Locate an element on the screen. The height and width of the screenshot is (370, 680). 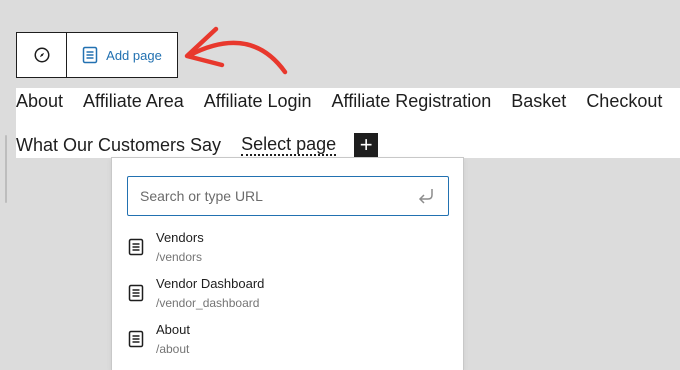
nav-link: Basket is located at coordinates (538, 101).